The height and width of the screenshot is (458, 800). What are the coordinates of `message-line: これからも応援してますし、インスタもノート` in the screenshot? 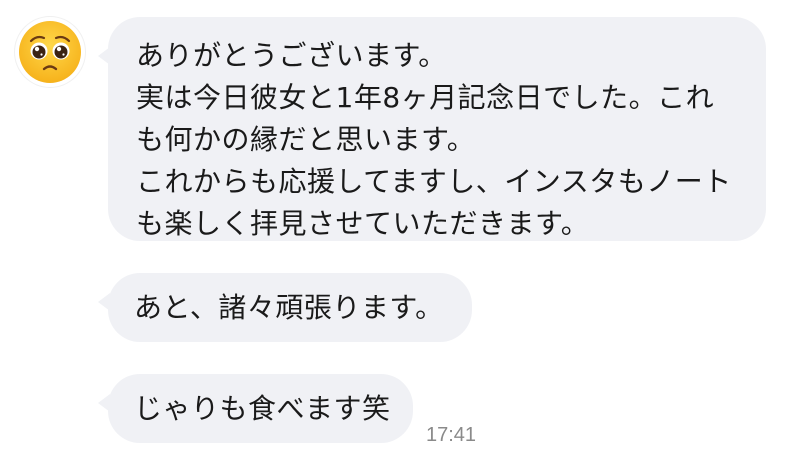 It's located at (434, 181).